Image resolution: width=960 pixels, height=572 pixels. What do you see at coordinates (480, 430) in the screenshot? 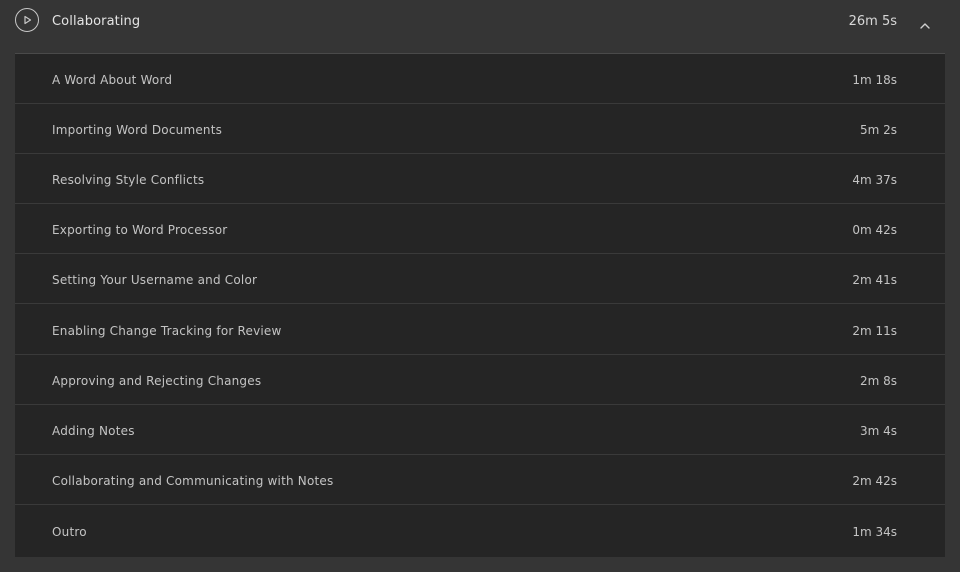
I see `lesson-row: Adding Notes 3m 4s` at bounding box center [480, 430].